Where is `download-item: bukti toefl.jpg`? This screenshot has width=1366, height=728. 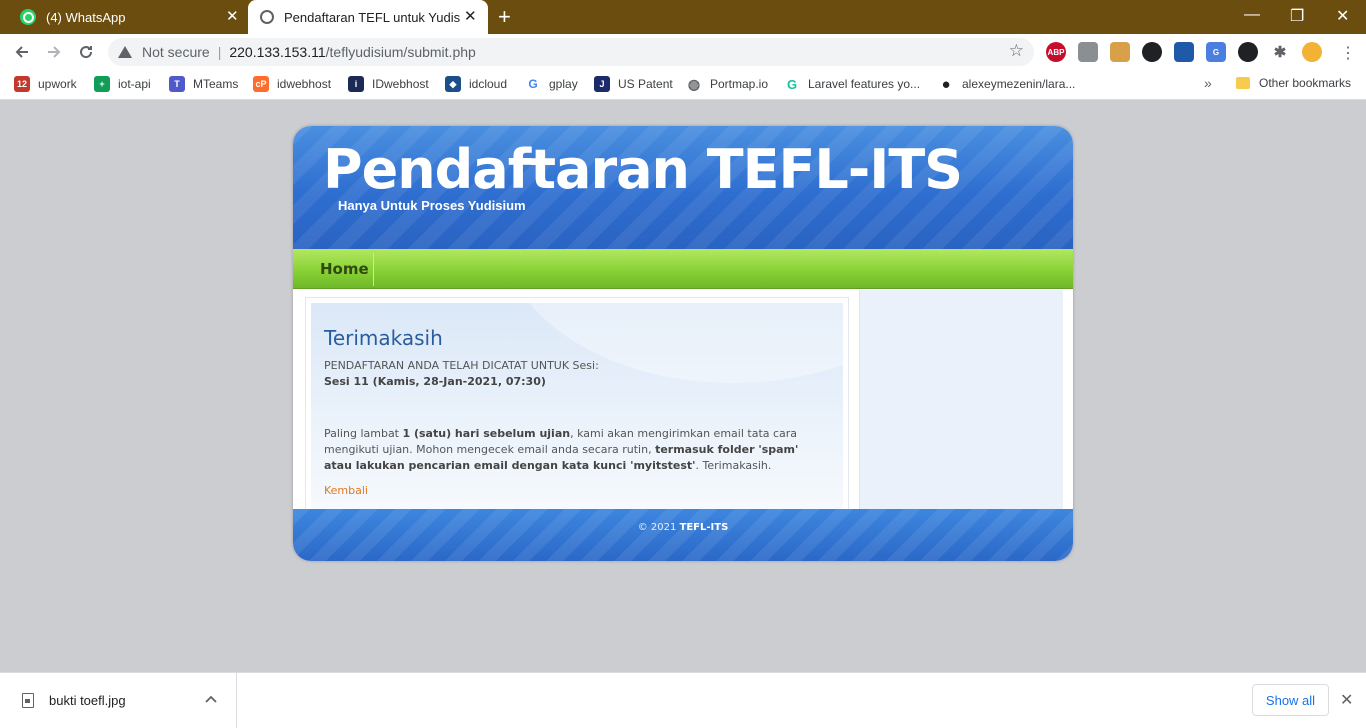
download-item: bukti toefl.jpg is located at coordinates (118, 700).